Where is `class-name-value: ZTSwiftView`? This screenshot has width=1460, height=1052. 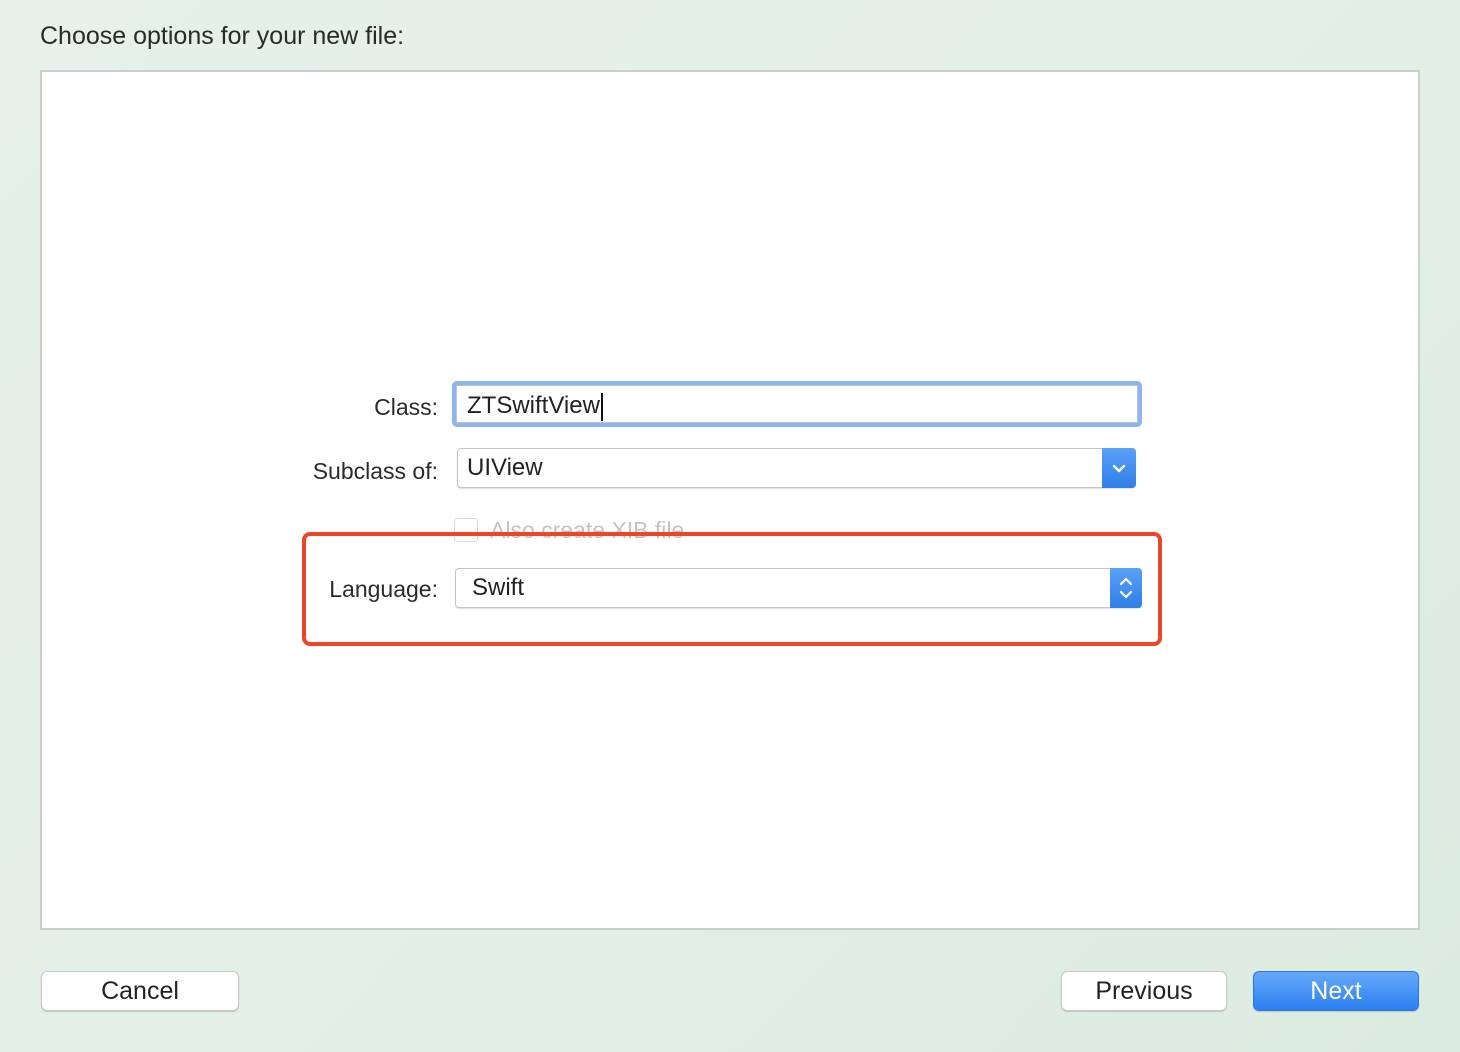 class-name-value: ZTSwiftView is located at coordinates (533, 405).